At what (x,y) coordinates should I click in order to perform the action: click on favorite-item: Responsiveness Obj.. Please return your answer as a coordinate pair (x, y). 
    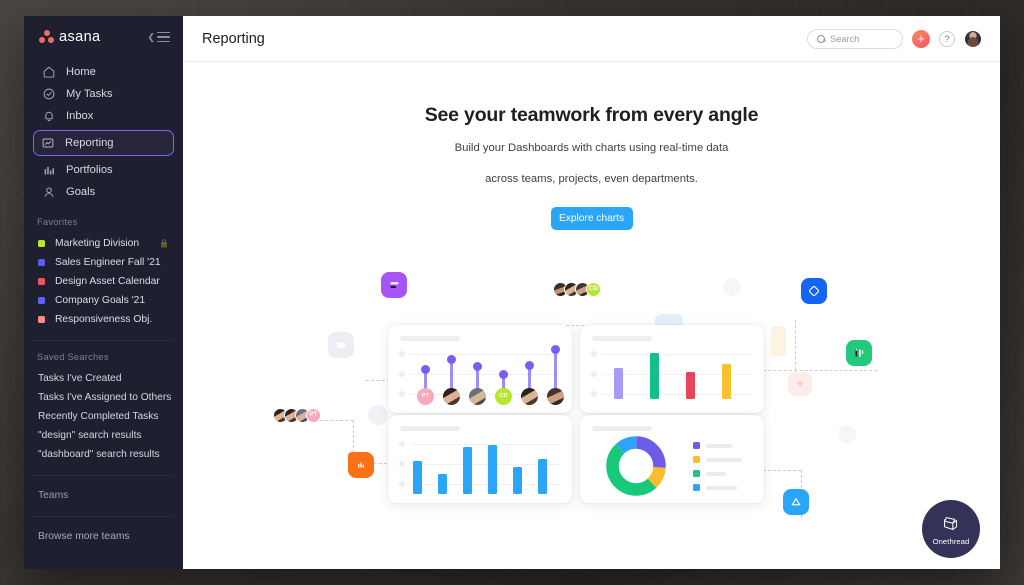
    Looking at the image, I should click on (103, 319).